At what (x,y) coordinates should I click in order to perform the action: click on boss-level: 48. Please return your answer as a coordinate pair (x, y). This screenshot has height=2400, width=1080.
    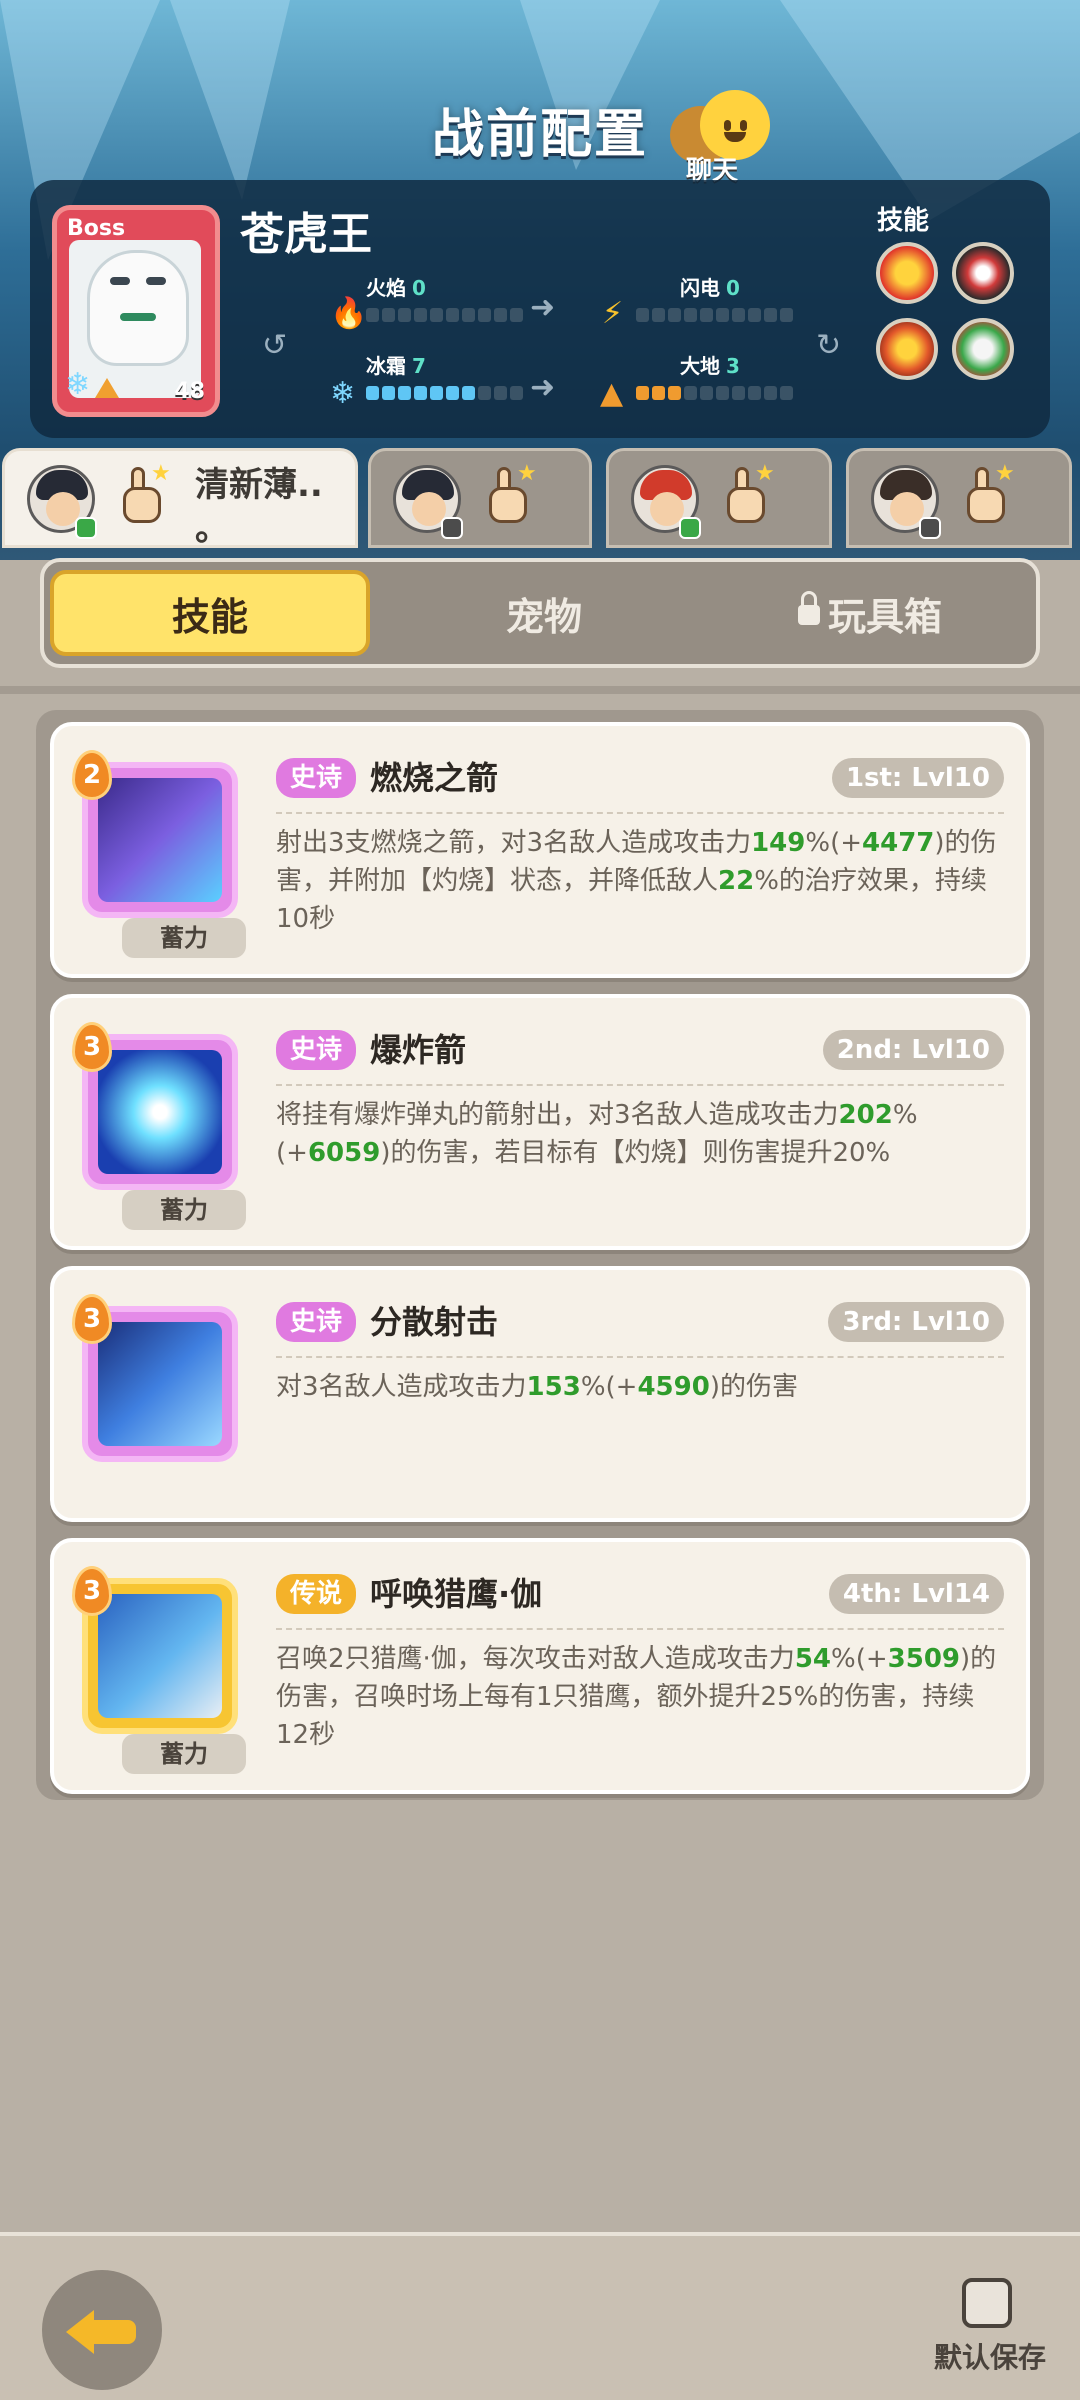
    Looking at the image, I should click on (189, 391).